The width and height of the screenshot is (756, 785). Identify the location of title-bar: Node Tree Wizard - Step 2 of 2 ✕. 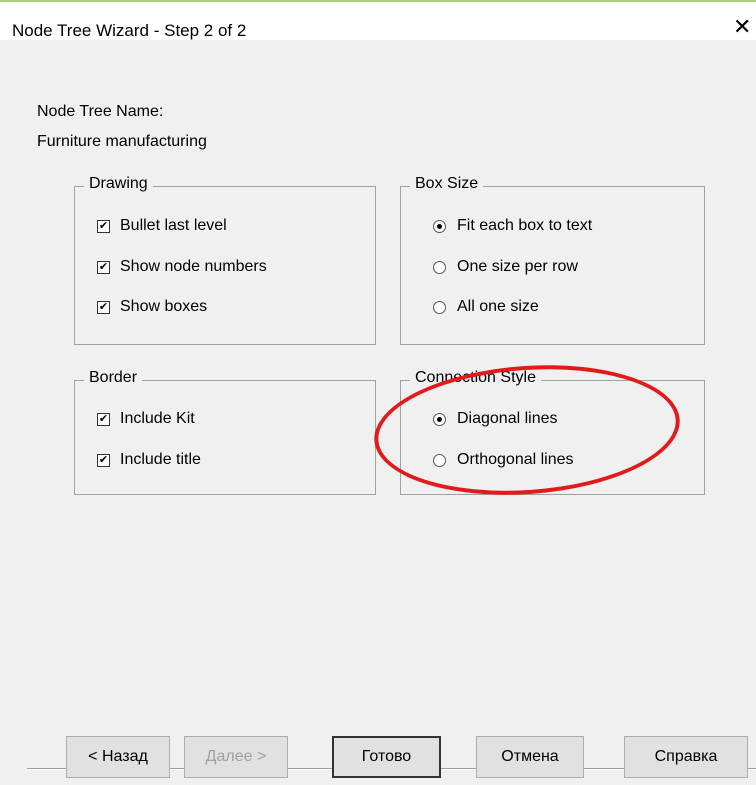
(378, 20).